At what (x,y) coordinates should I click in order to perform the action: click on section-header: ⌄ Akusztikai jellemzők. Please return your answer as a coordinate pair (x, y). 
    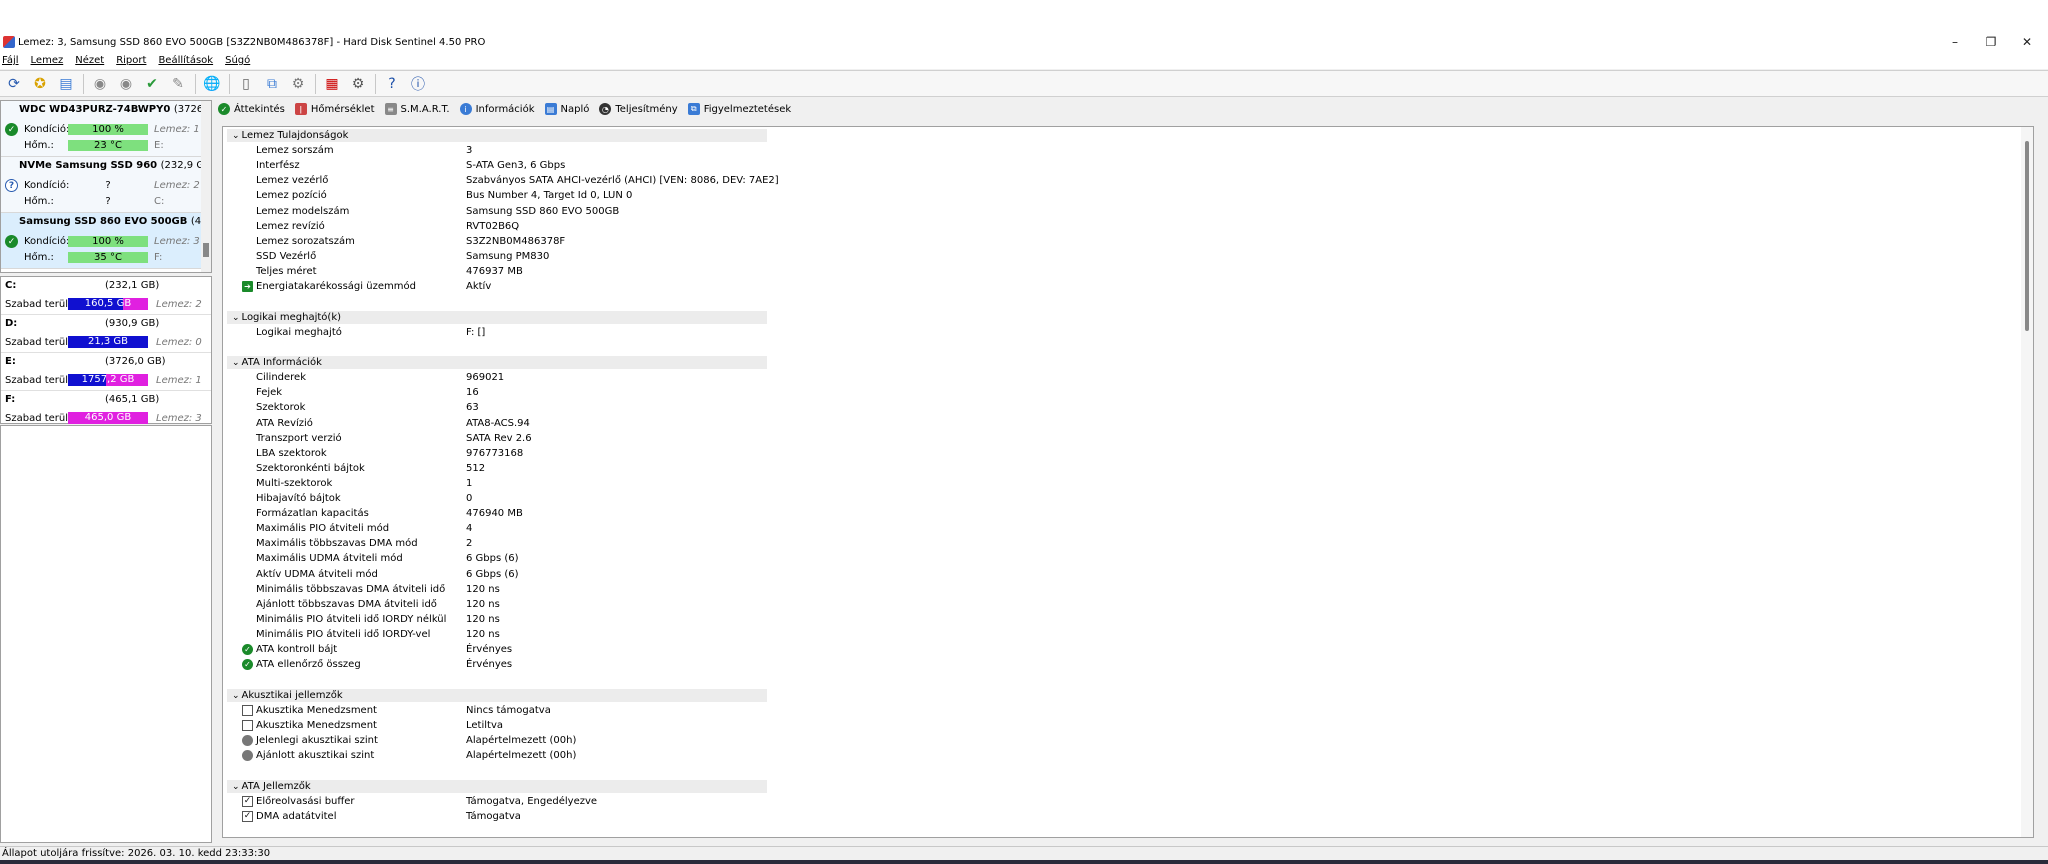
    Looking at the image, I should click on (497, 695).